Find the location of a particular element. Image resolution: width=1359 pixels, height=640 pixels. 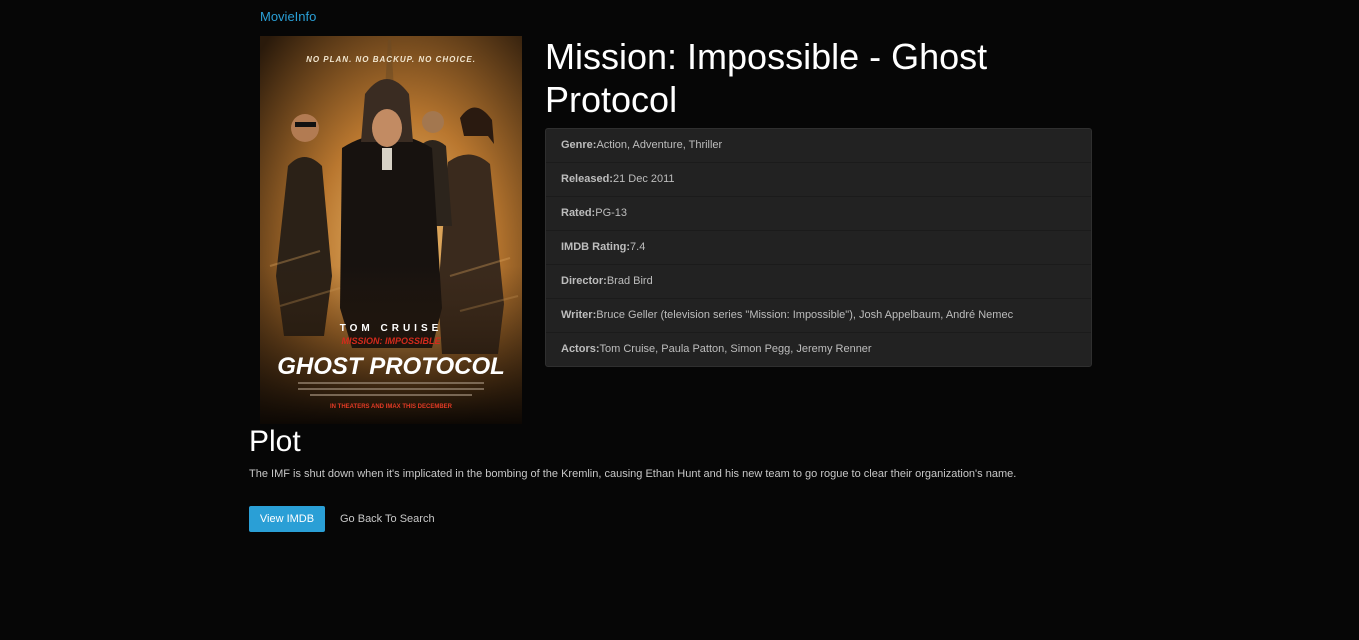

poster-logo: GHOST PROTOCOL is located at coordinates (391, 366).